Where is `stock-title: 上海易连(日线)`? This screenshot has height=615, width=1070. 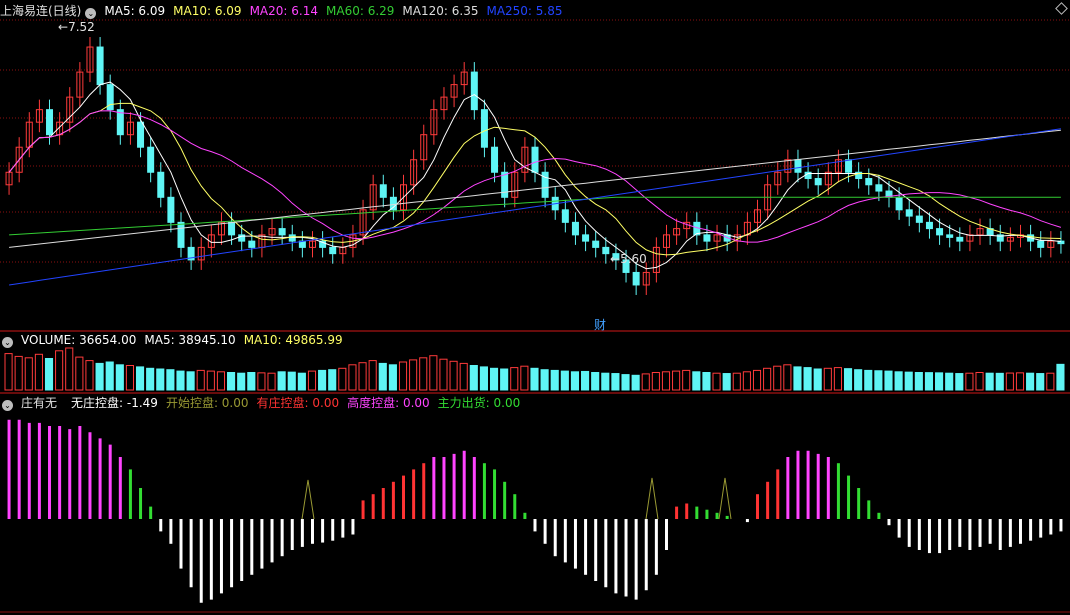
stock-title: 上海易连(日线) is located at coordinates (40, 11).